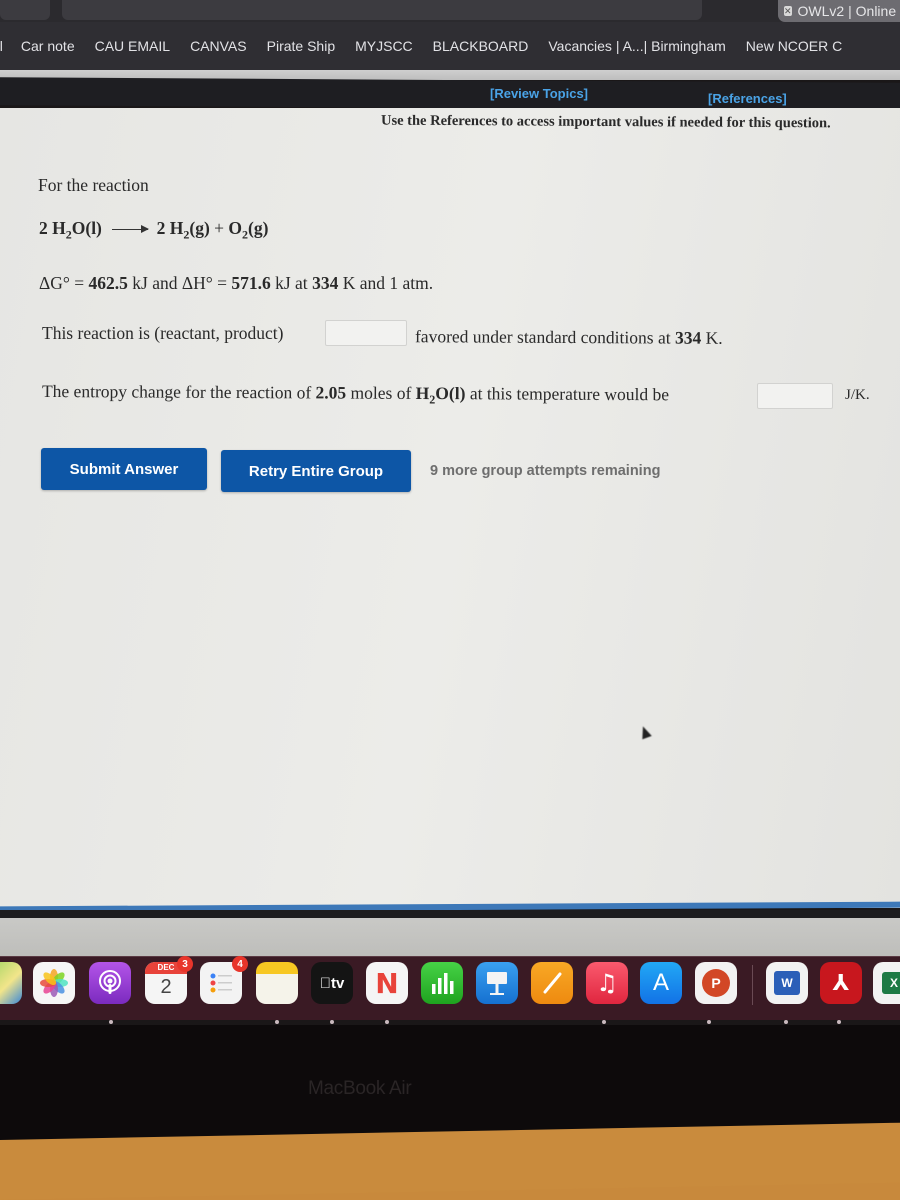  I want to click on text: The entropy change for the reaction of, so click(178, 392).